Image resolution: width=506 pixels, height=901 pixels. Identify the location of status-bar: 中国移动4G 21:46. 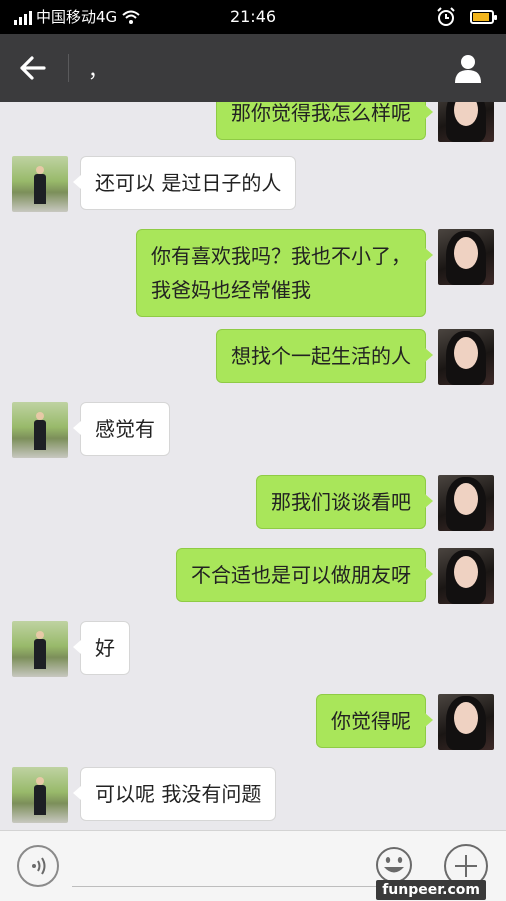
(253, 17).